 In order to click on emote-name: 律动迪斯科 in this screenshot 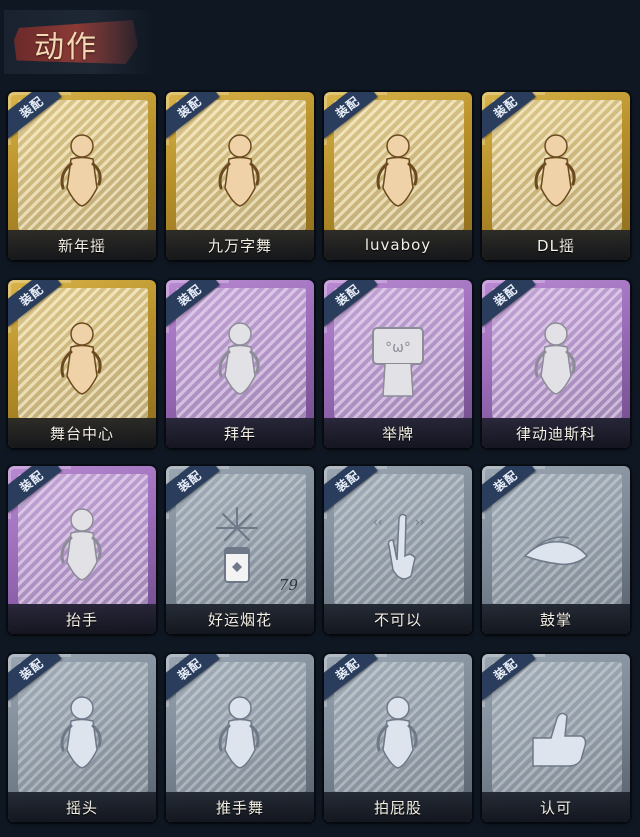, I will do `click(555, 433)`.